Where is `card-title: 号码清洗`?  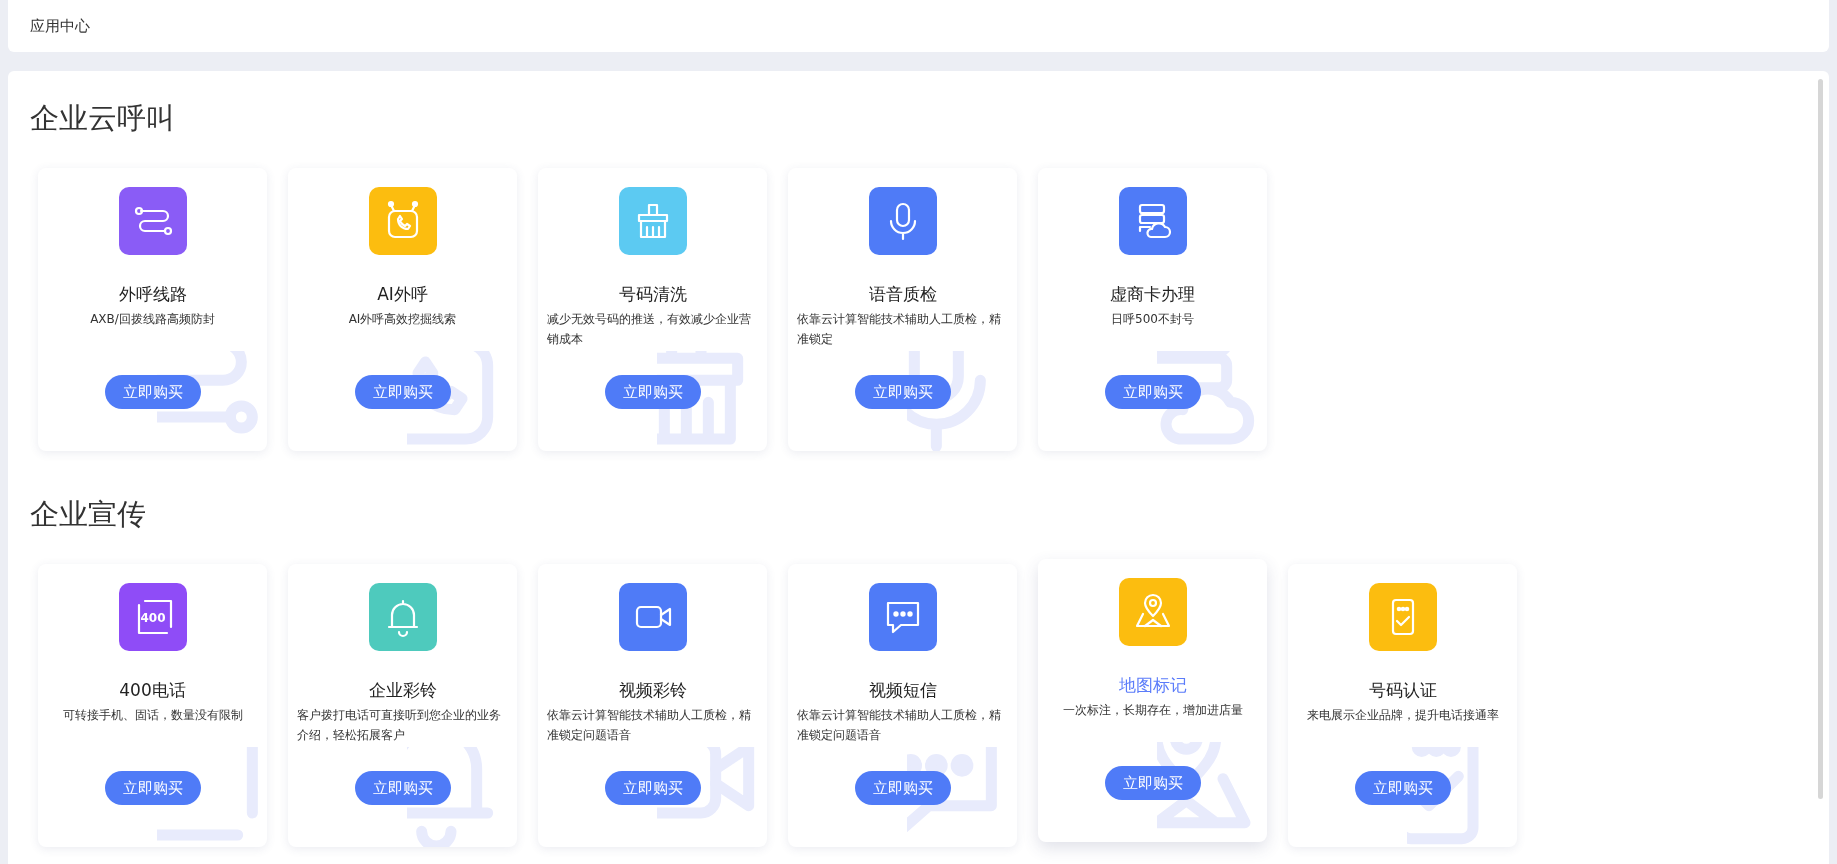
card-title: 号码清洗 is located at coordinates (652, 294).